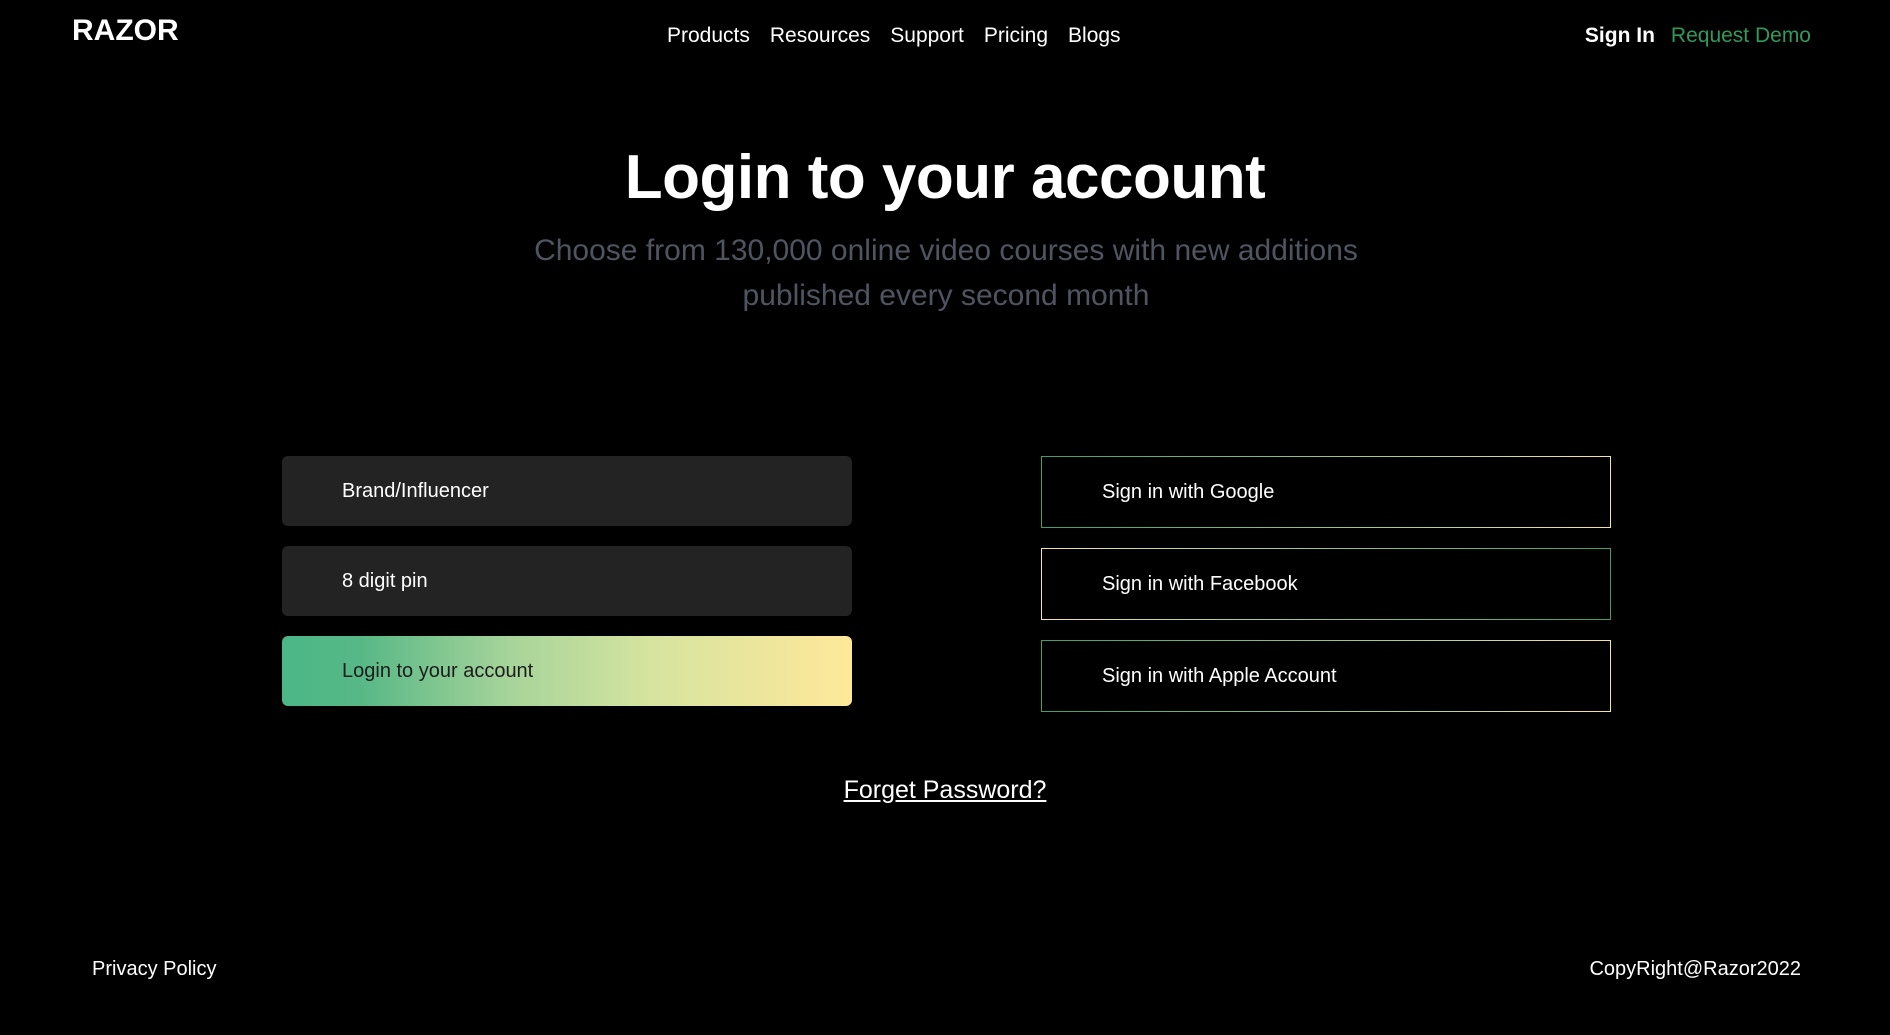 The height and width of the screenshot is (1035, 1890). What do you see at coordinates (567, 491) in the screenshot?
I see `role-input: Brand/Influencer` at bounding box center [567, 491].